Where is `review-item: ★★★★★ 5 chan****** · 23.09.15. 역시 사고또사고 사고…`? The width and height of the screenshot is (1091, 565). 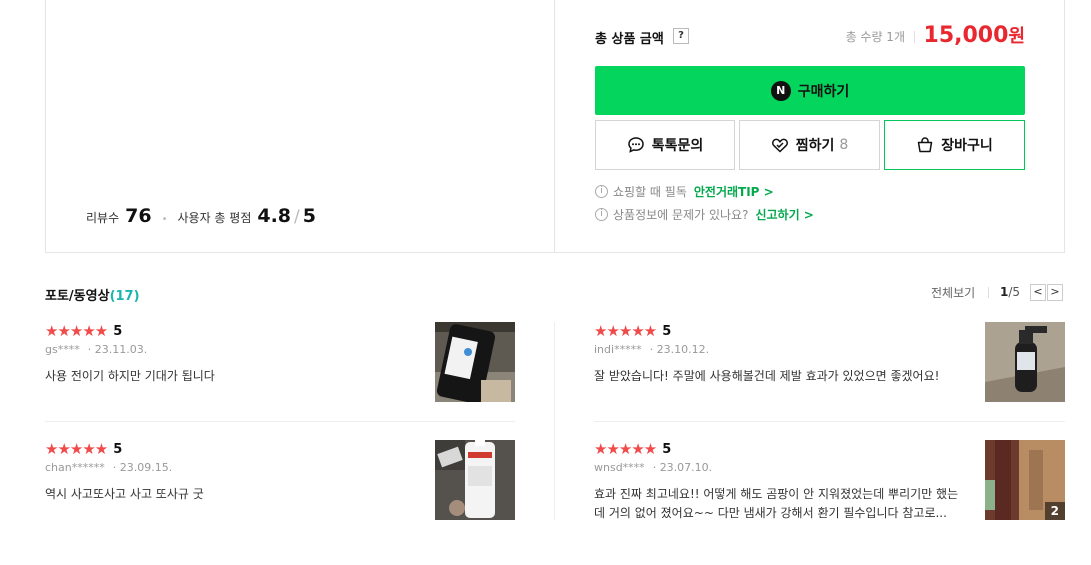 review-item: ★★★★★ 5 chan****** · 23.09.15. 역시 사고또사고 사고… is located at coordinates (280, 480).